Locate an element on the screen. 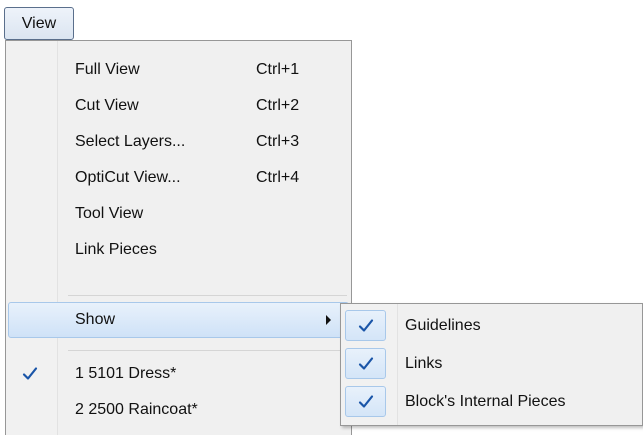 This screenshot has width=643, height=435. menu-item-select-layers: Select Layers... Ctrl+3 is located at coordinates (178, 142).